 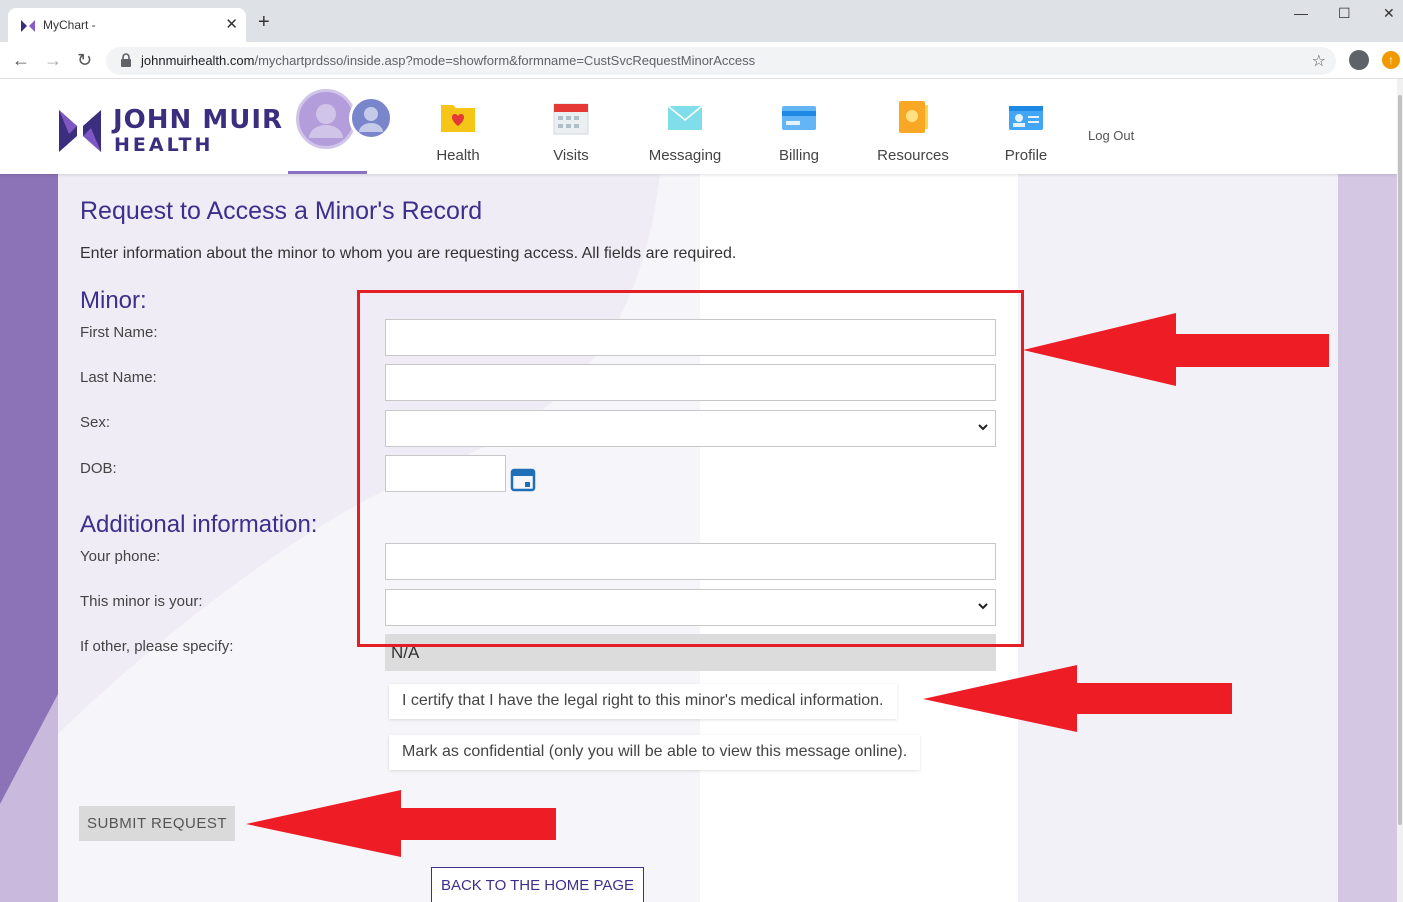 I want to click on phone-input, so click(x=690, y=561).